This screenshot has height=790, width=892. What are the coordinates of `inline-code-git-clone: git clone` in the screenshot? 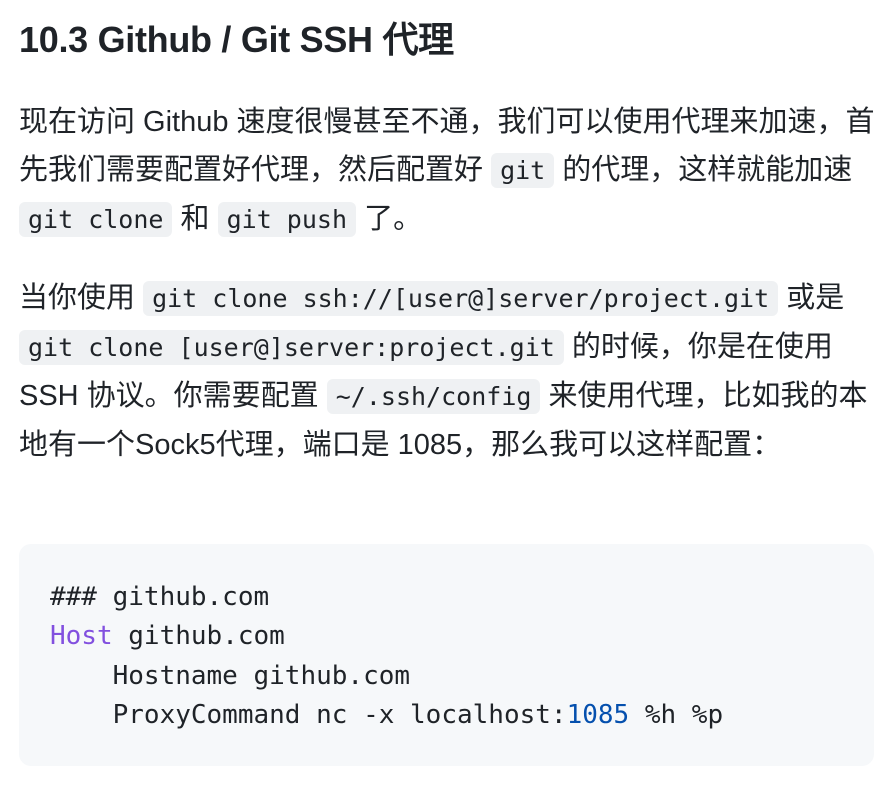 It's located at (96, 219).